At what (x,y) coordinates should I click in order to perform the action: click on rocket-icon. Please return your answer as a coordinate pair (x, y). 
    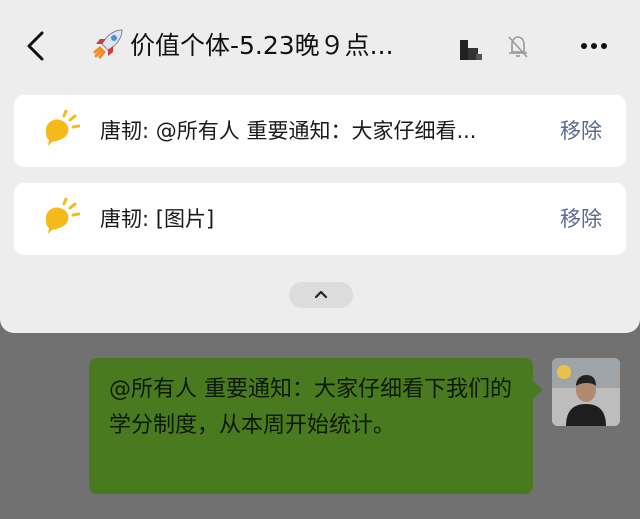
    Looking at the image, I should click on (108, 44).